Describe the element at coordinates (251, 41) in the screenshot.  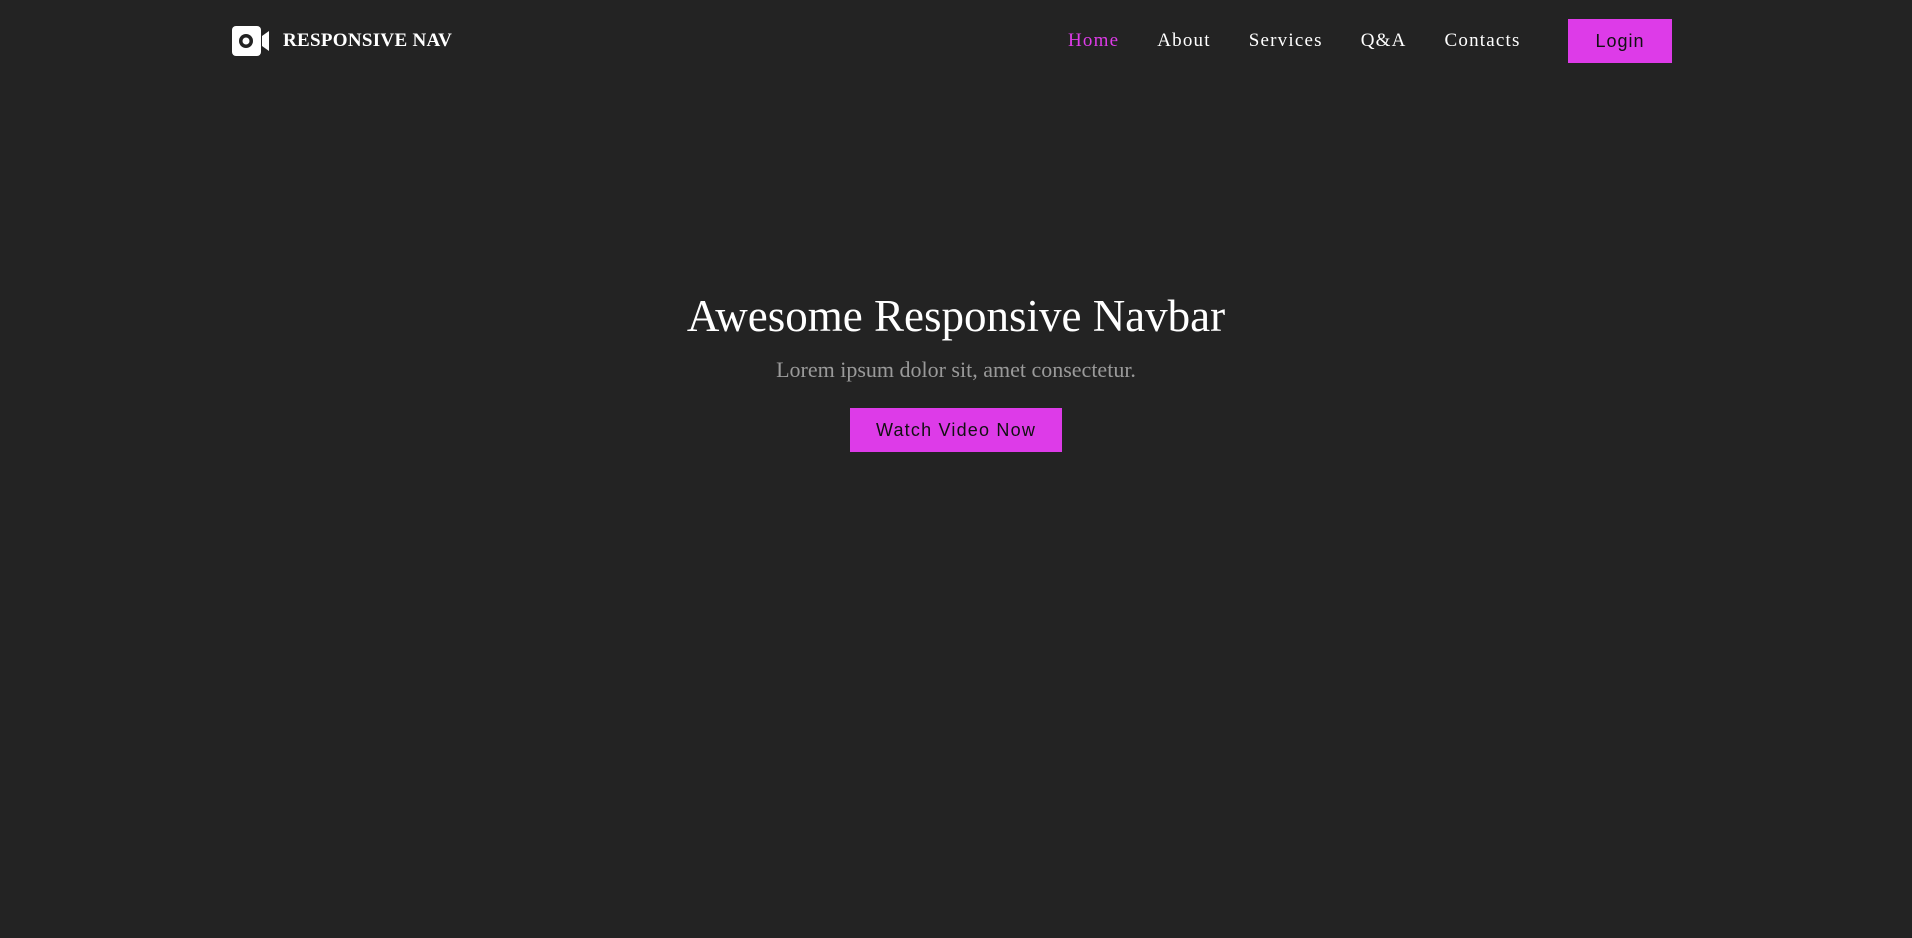
I see `video-camera-icon` at that location.